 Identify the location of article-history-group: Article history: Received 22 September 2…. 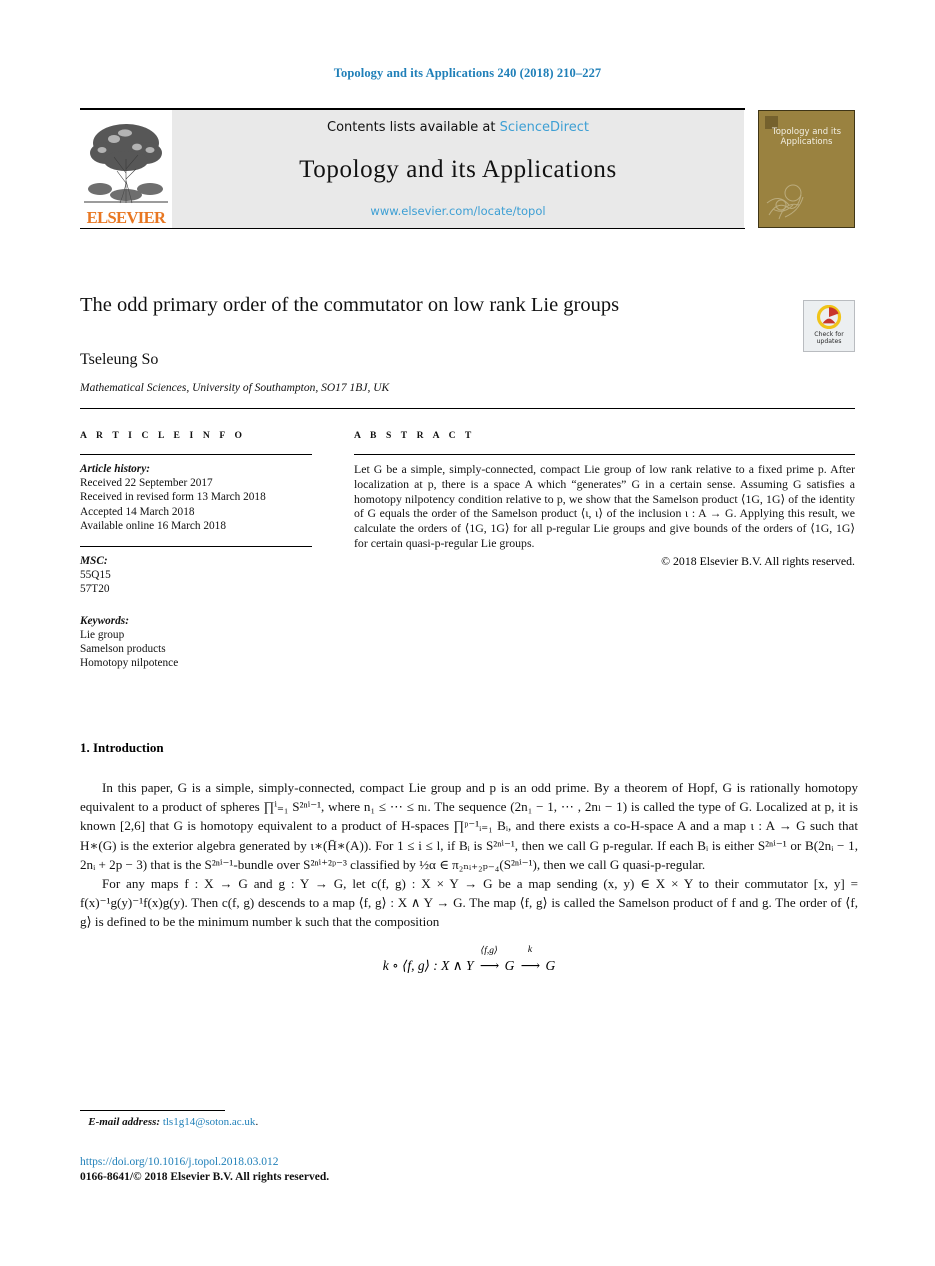
(196, 497).